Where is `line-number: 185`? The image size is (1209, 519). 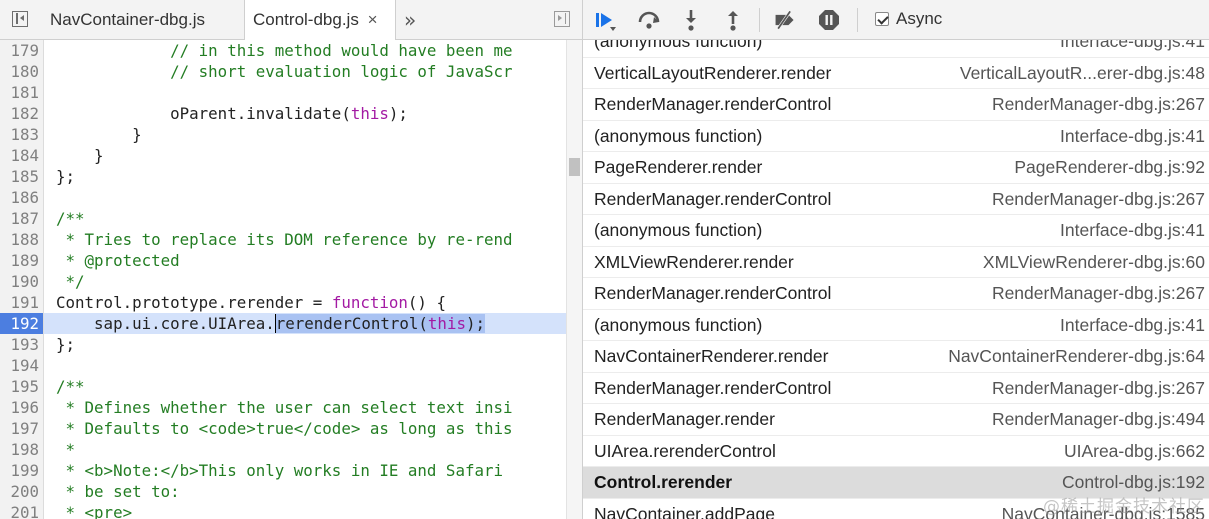 line-number: 185 is located at coordinates (22, 176).